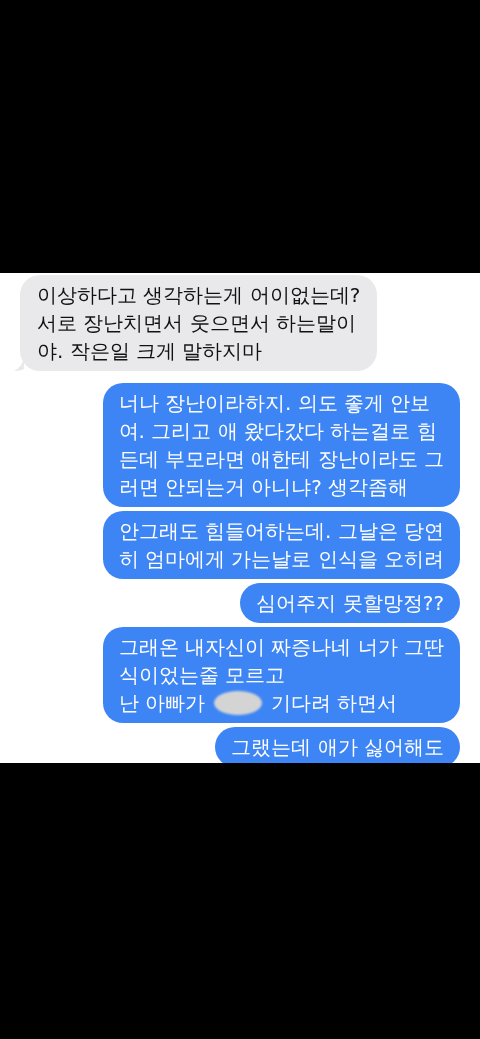  What do you see at coordinates (281, 459) in the screenshot?
I see `message-text: 든데 부모라면 애한테 장난이라도 그` at bounding box center [281, 459].